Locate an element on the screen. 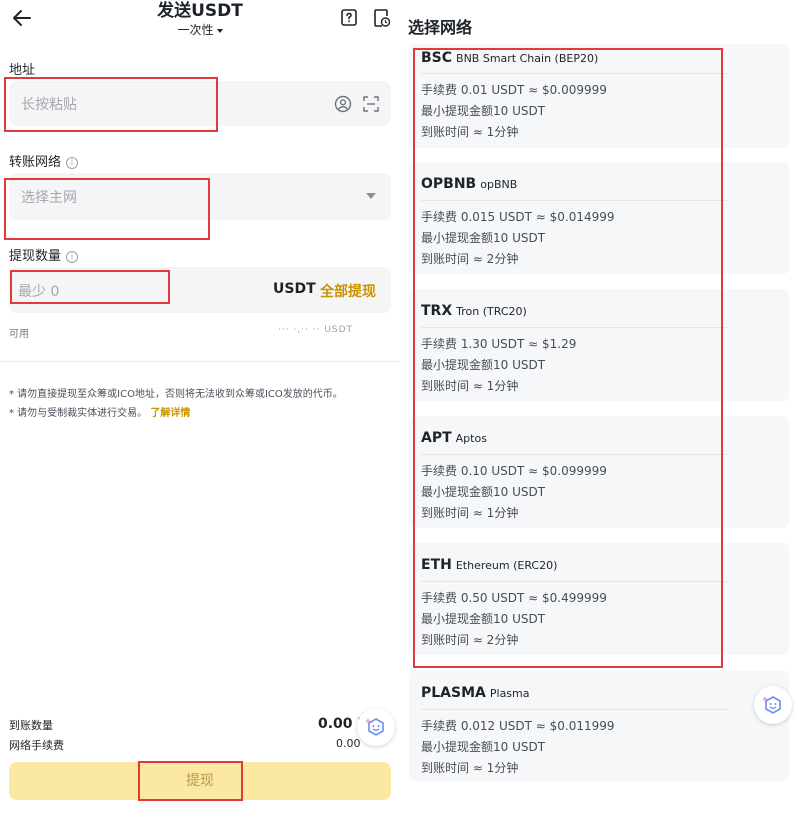  network-header: ETH Ethereum (ERC20) is located at coordinates (489, 565).